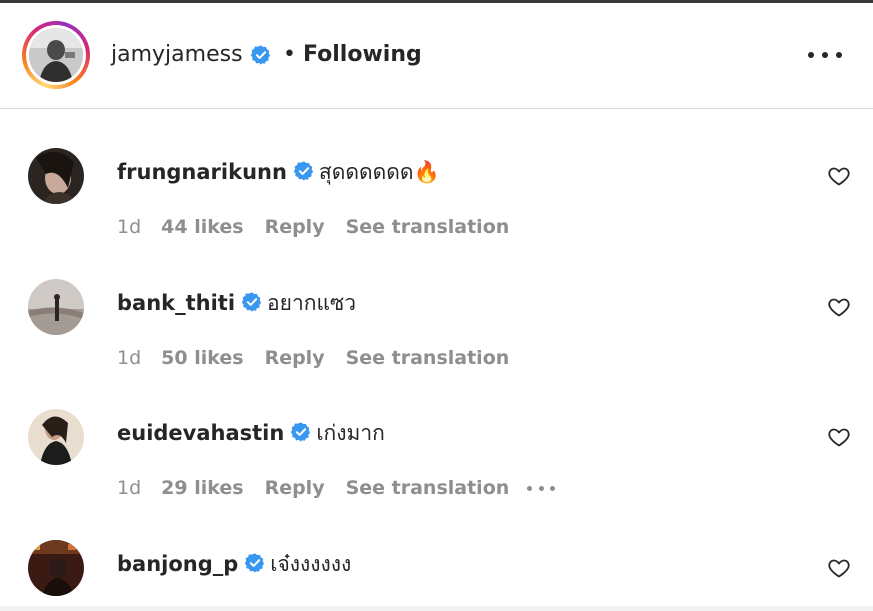  Describe the element at coordinates (350, 433) in the screenshot. I see `comment-text: เก่งมาก` at that location.